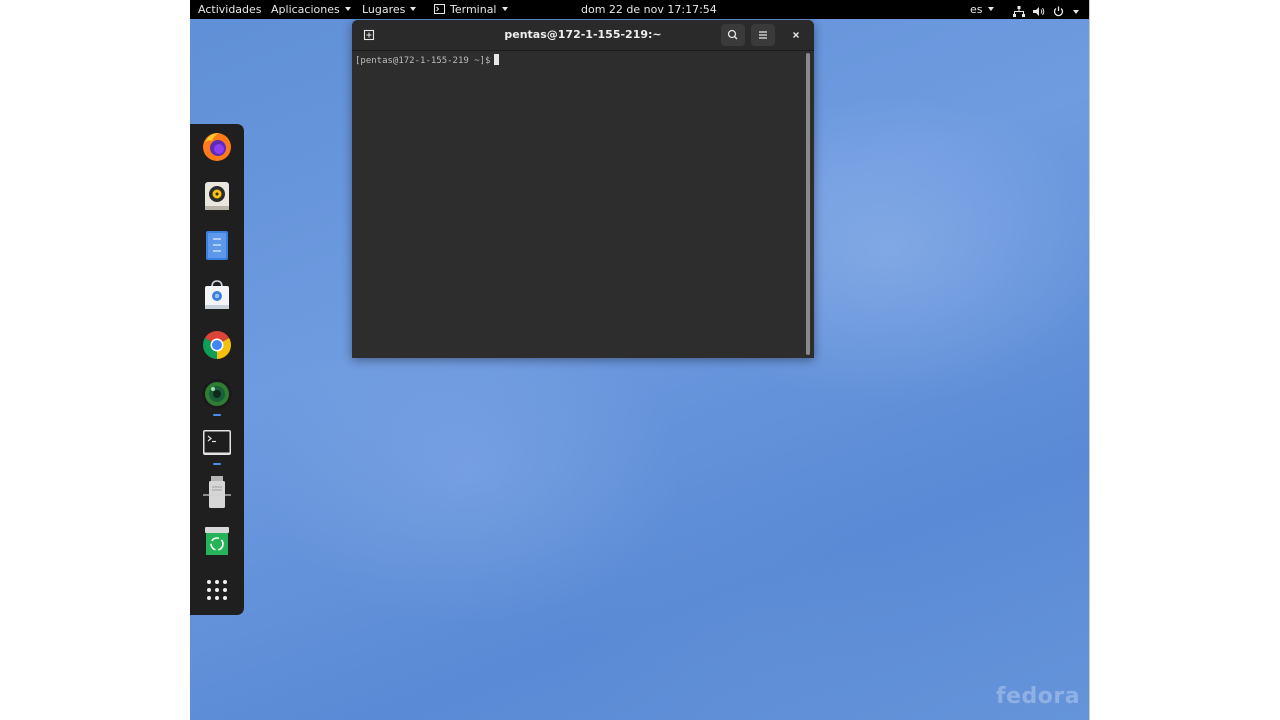 Image resolution: width=1280 pixels, height=720 pixels. I want to click on dock-item-software, so click(217, 295).